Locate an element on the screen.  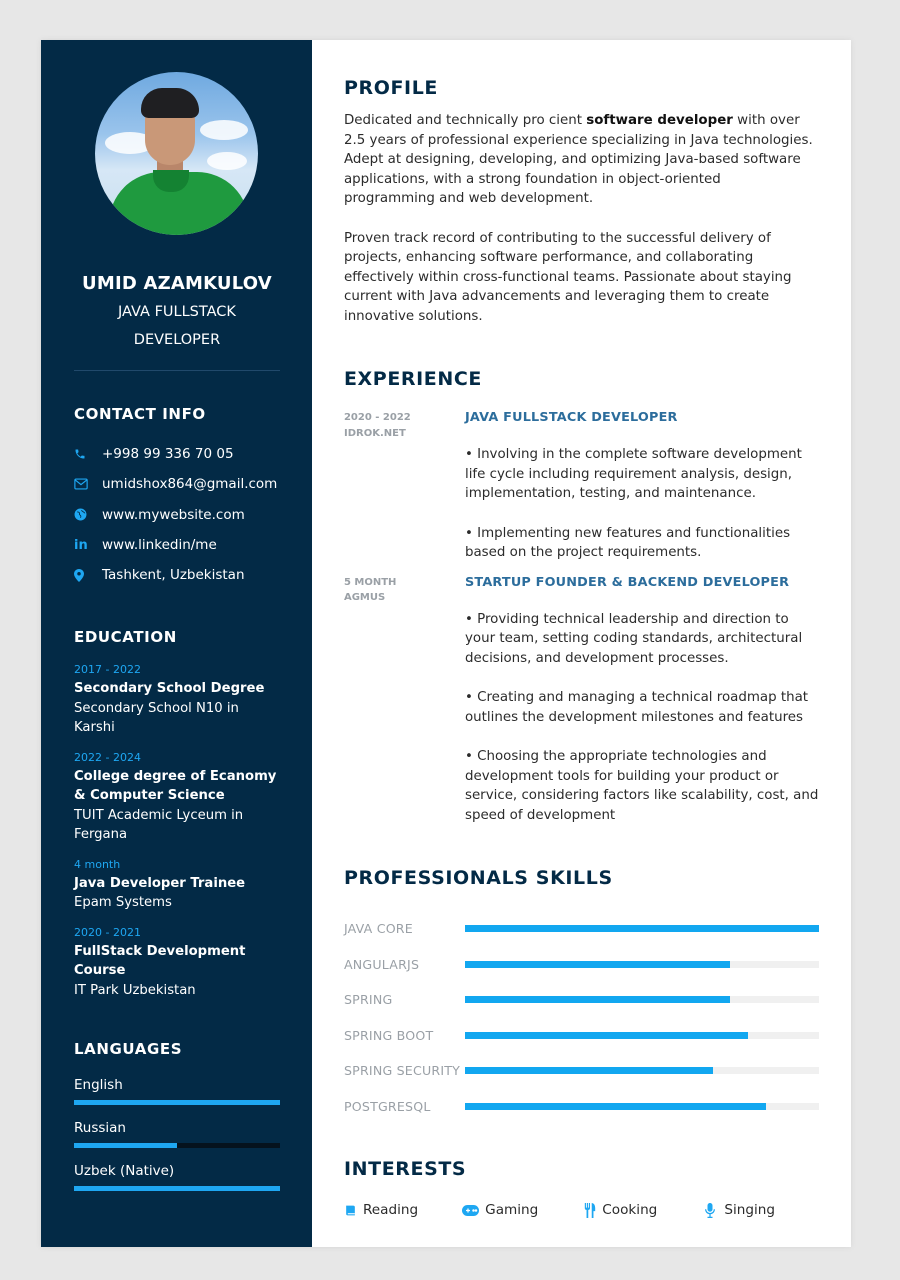
skills-heading: PROFESSIONALS SKILLS is located at coordinates (478, 878).